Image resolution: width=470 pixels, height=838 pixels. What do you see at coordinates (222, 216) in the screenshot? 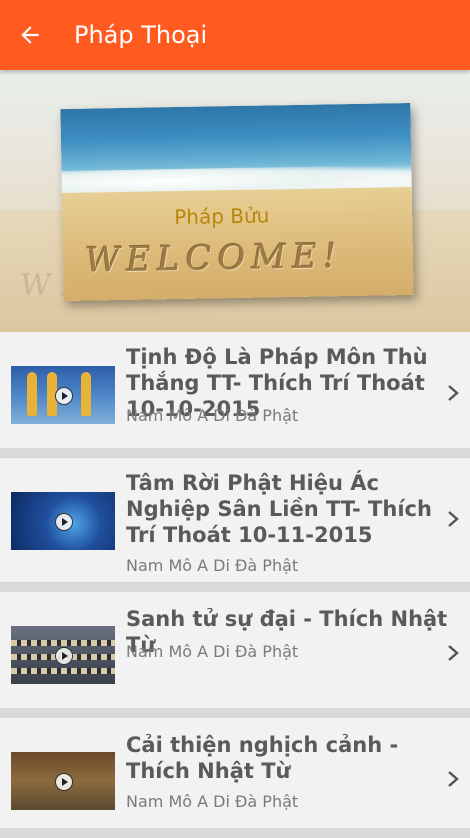
I see `banner-caption: Pháp Bửu` at bounding box center [222, 216].